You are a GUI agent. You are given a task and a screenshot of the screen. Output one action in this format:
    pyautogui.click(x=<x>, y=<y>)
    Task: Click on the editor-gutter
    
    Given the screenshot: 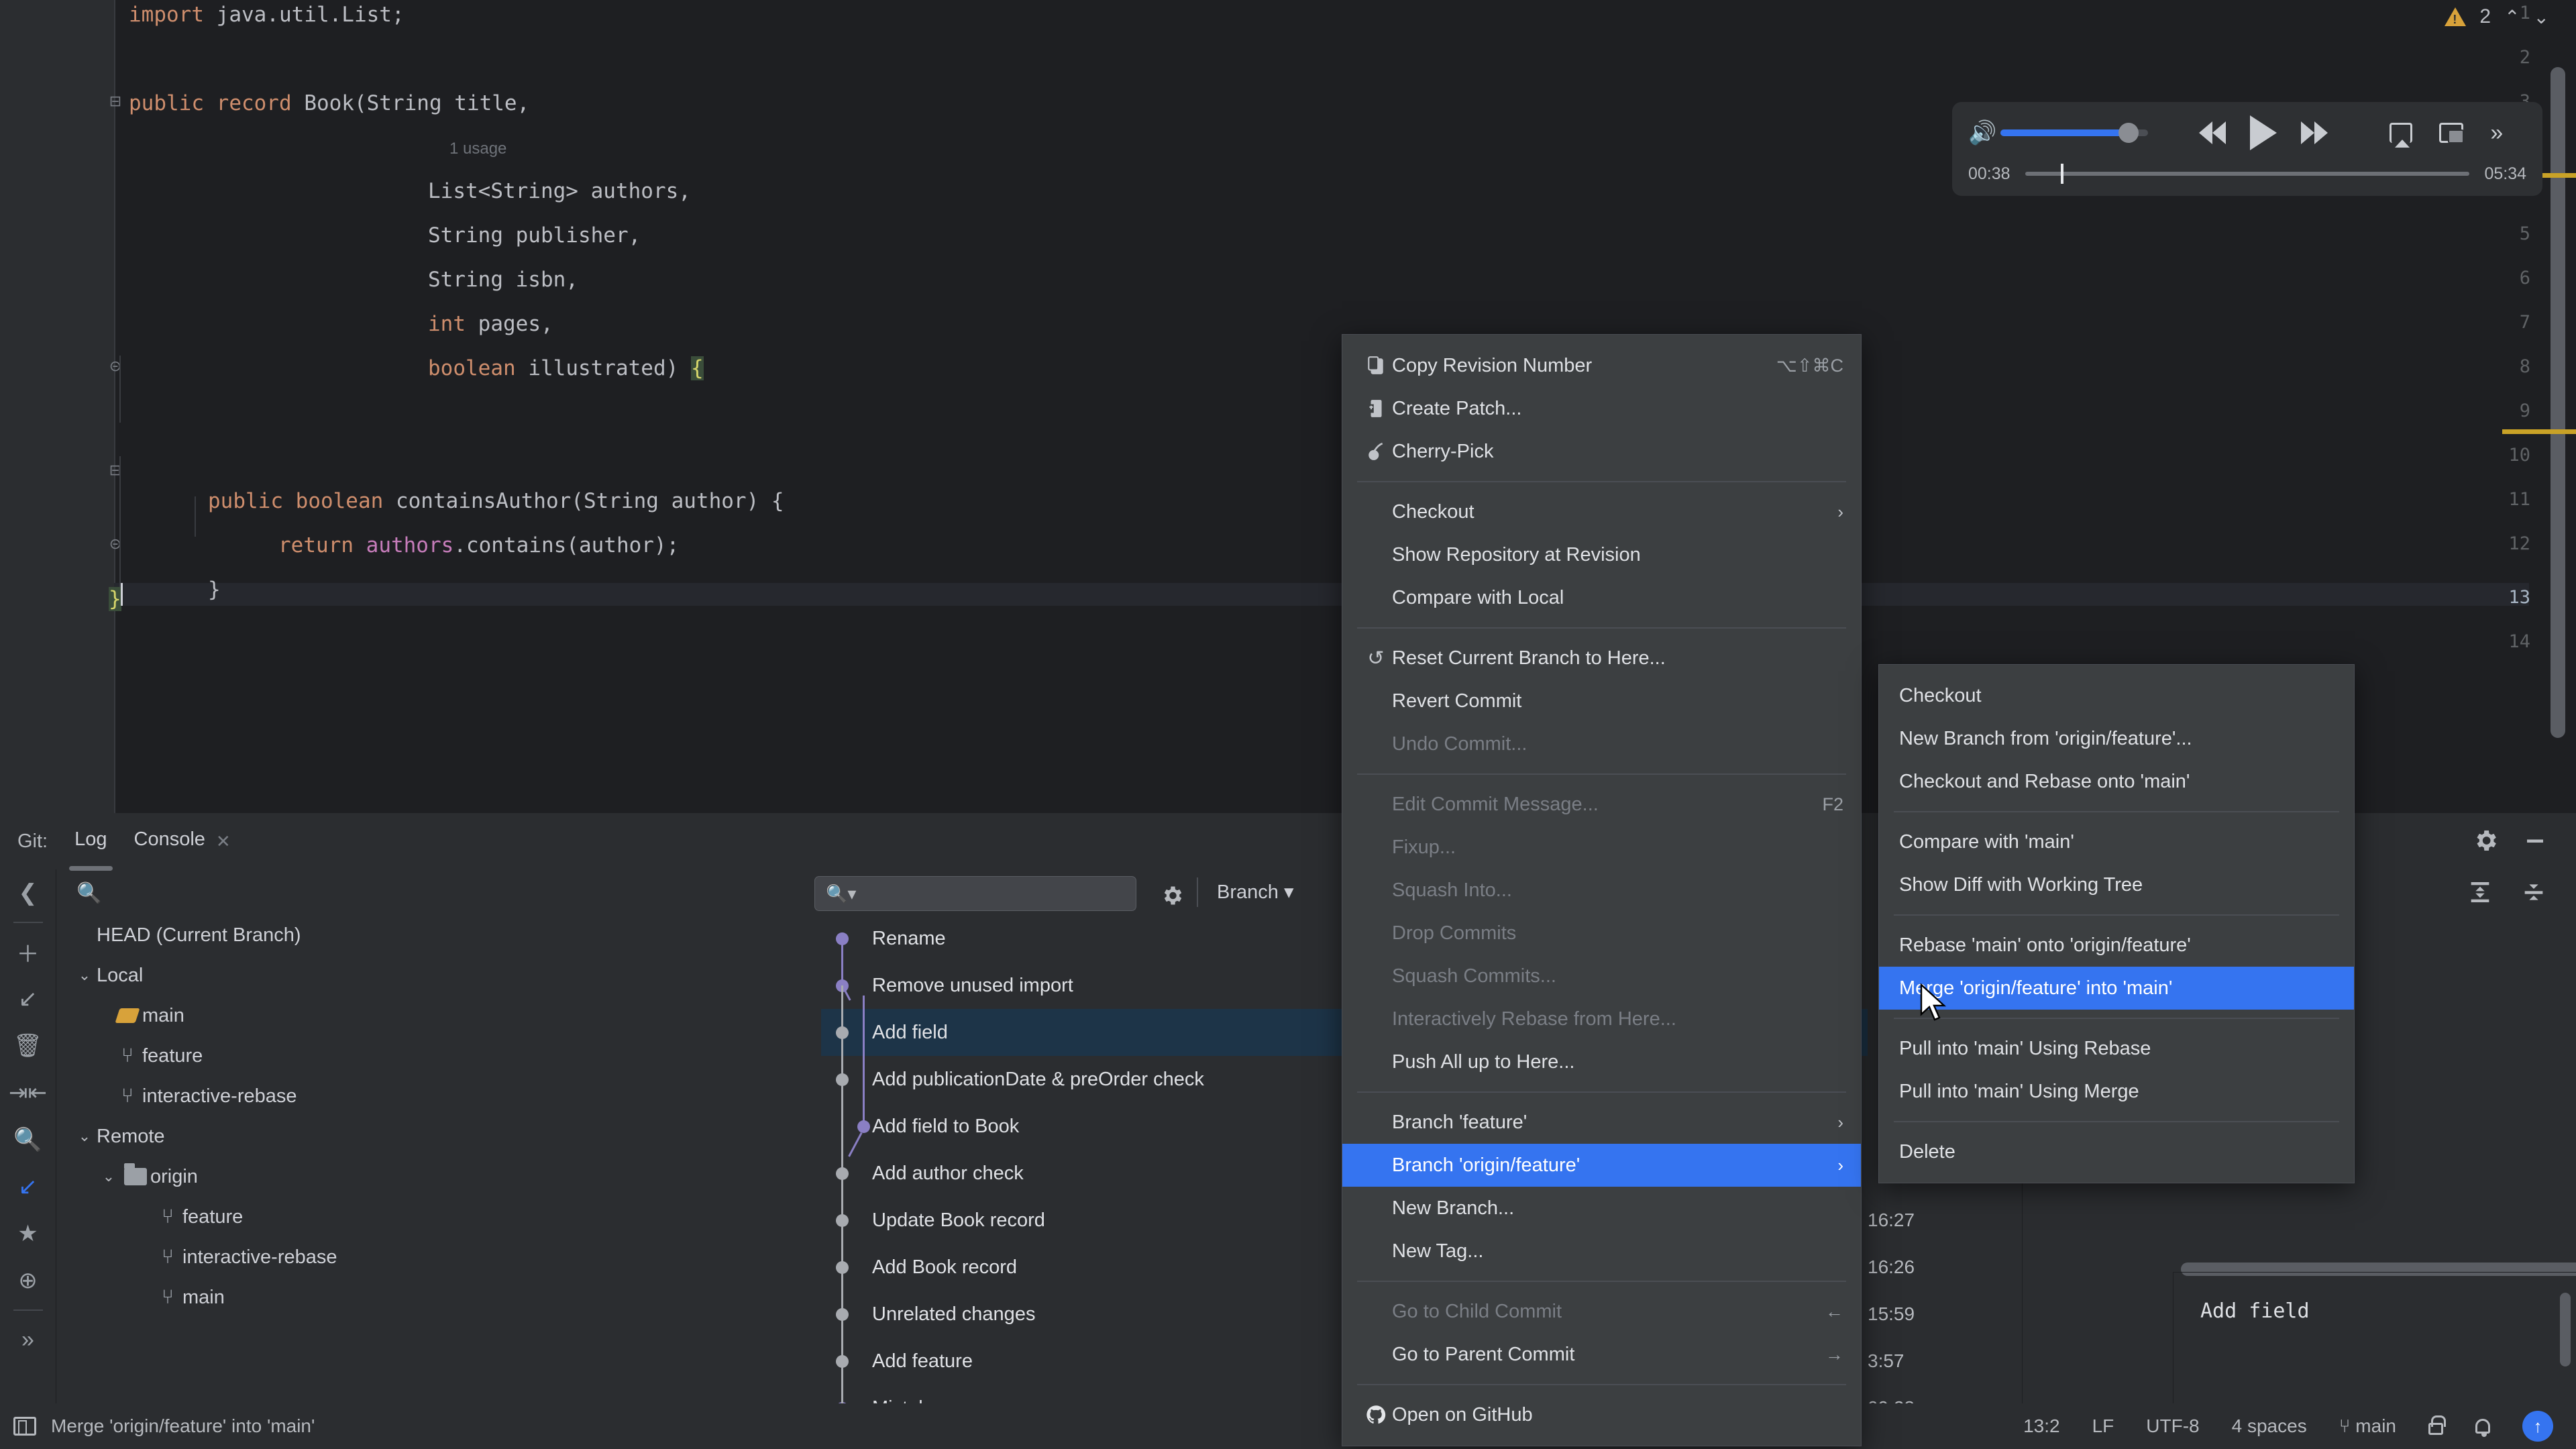 What is the action you would take?
    pyautogui.click(x=57, y=406)
    